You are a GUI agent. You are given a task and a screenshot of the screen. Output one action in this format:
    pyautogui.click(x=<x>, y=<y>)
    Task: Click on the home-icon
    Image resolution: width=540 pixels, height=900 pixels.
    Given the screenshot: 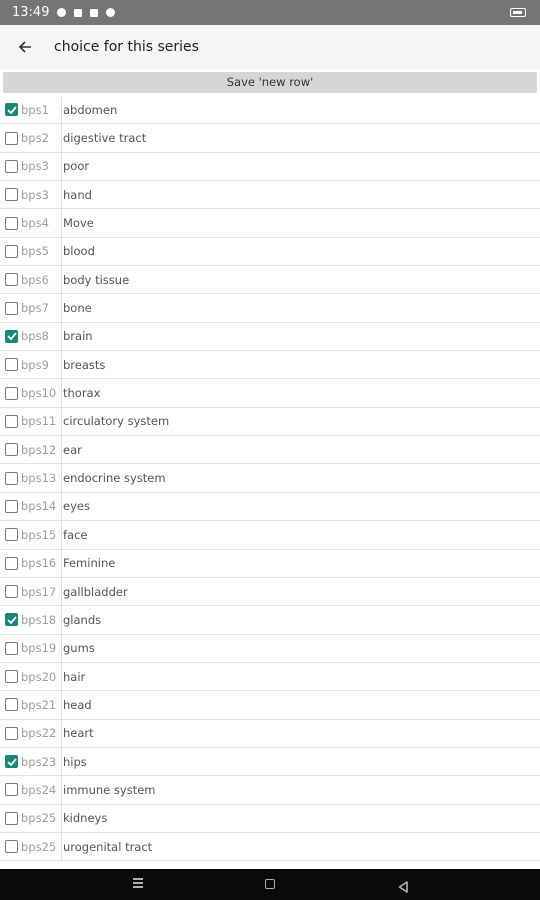 What is the action you would take?
    pyautogui.click(x=270, y=884)
    